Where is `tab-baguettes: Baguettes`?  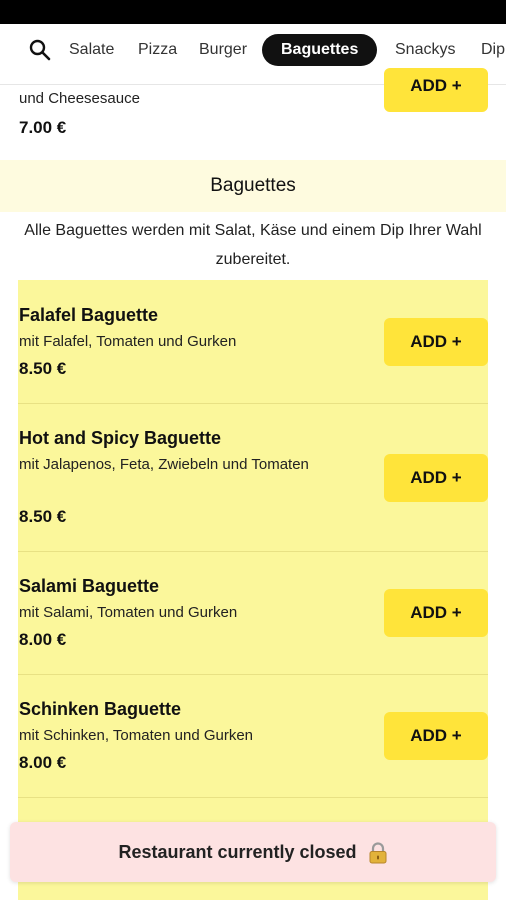
tab-baguettes: Baguettes is located at coordinates (320, 50).